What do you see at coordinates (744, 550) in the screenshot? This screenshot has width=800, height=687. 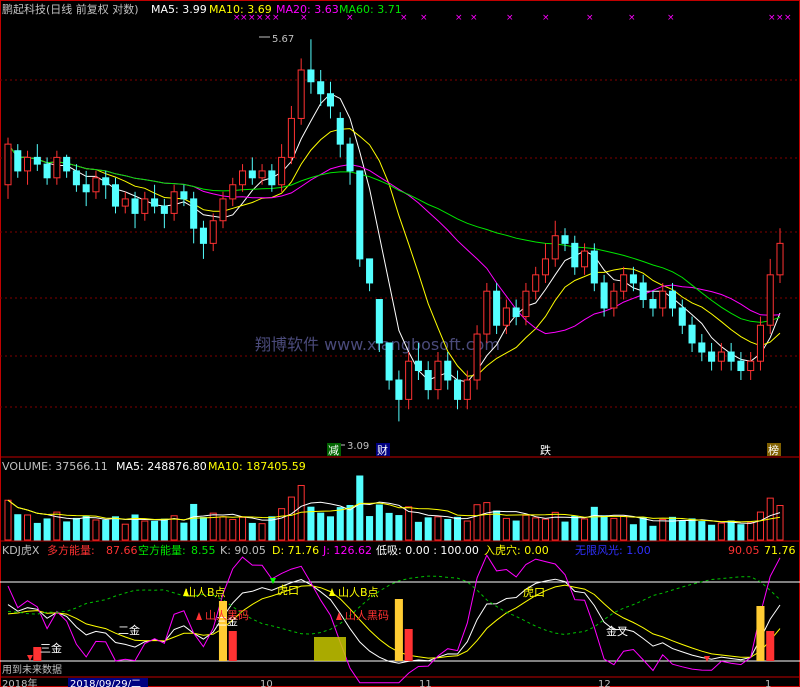 I see `right-k: 90.05` at bounding box center [744, 550].